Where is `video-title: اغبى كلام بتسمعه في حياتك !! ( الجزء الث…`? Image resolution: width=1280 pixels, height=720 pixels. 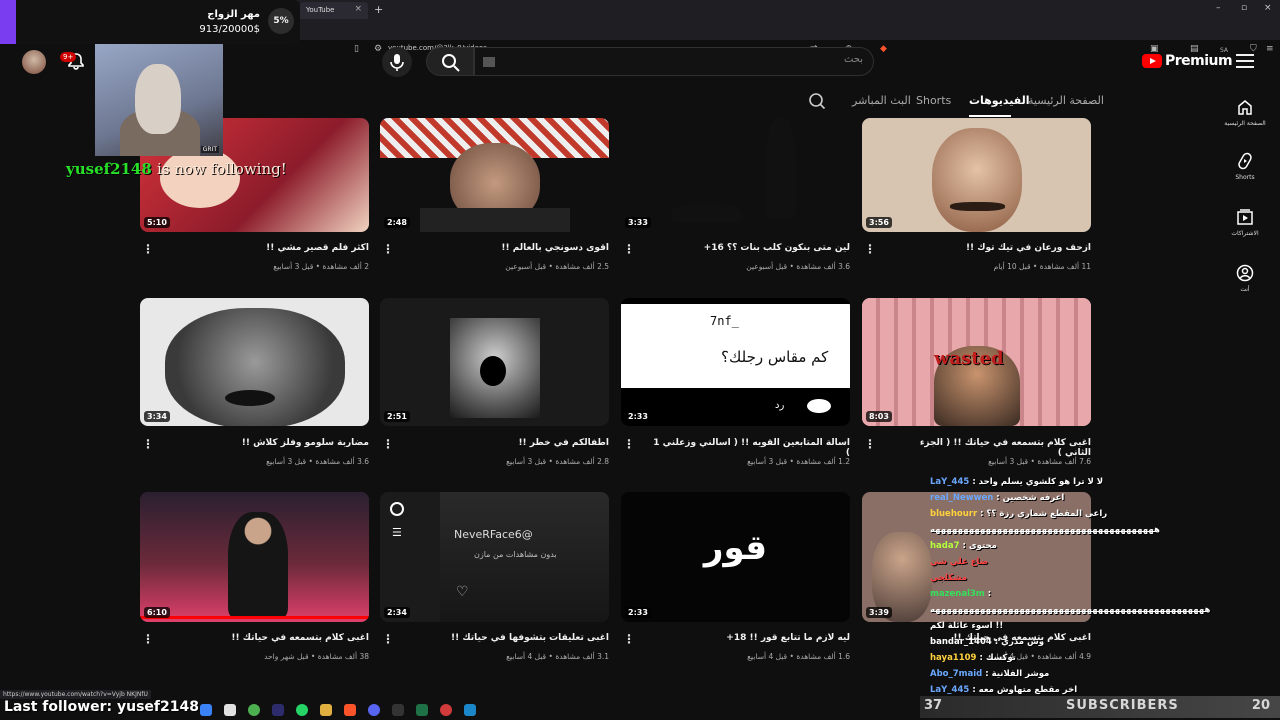
video-title: اغبى كلام بتسمعه في حياتك !! ( الجزء الث… is located at coordinates (991, 448).